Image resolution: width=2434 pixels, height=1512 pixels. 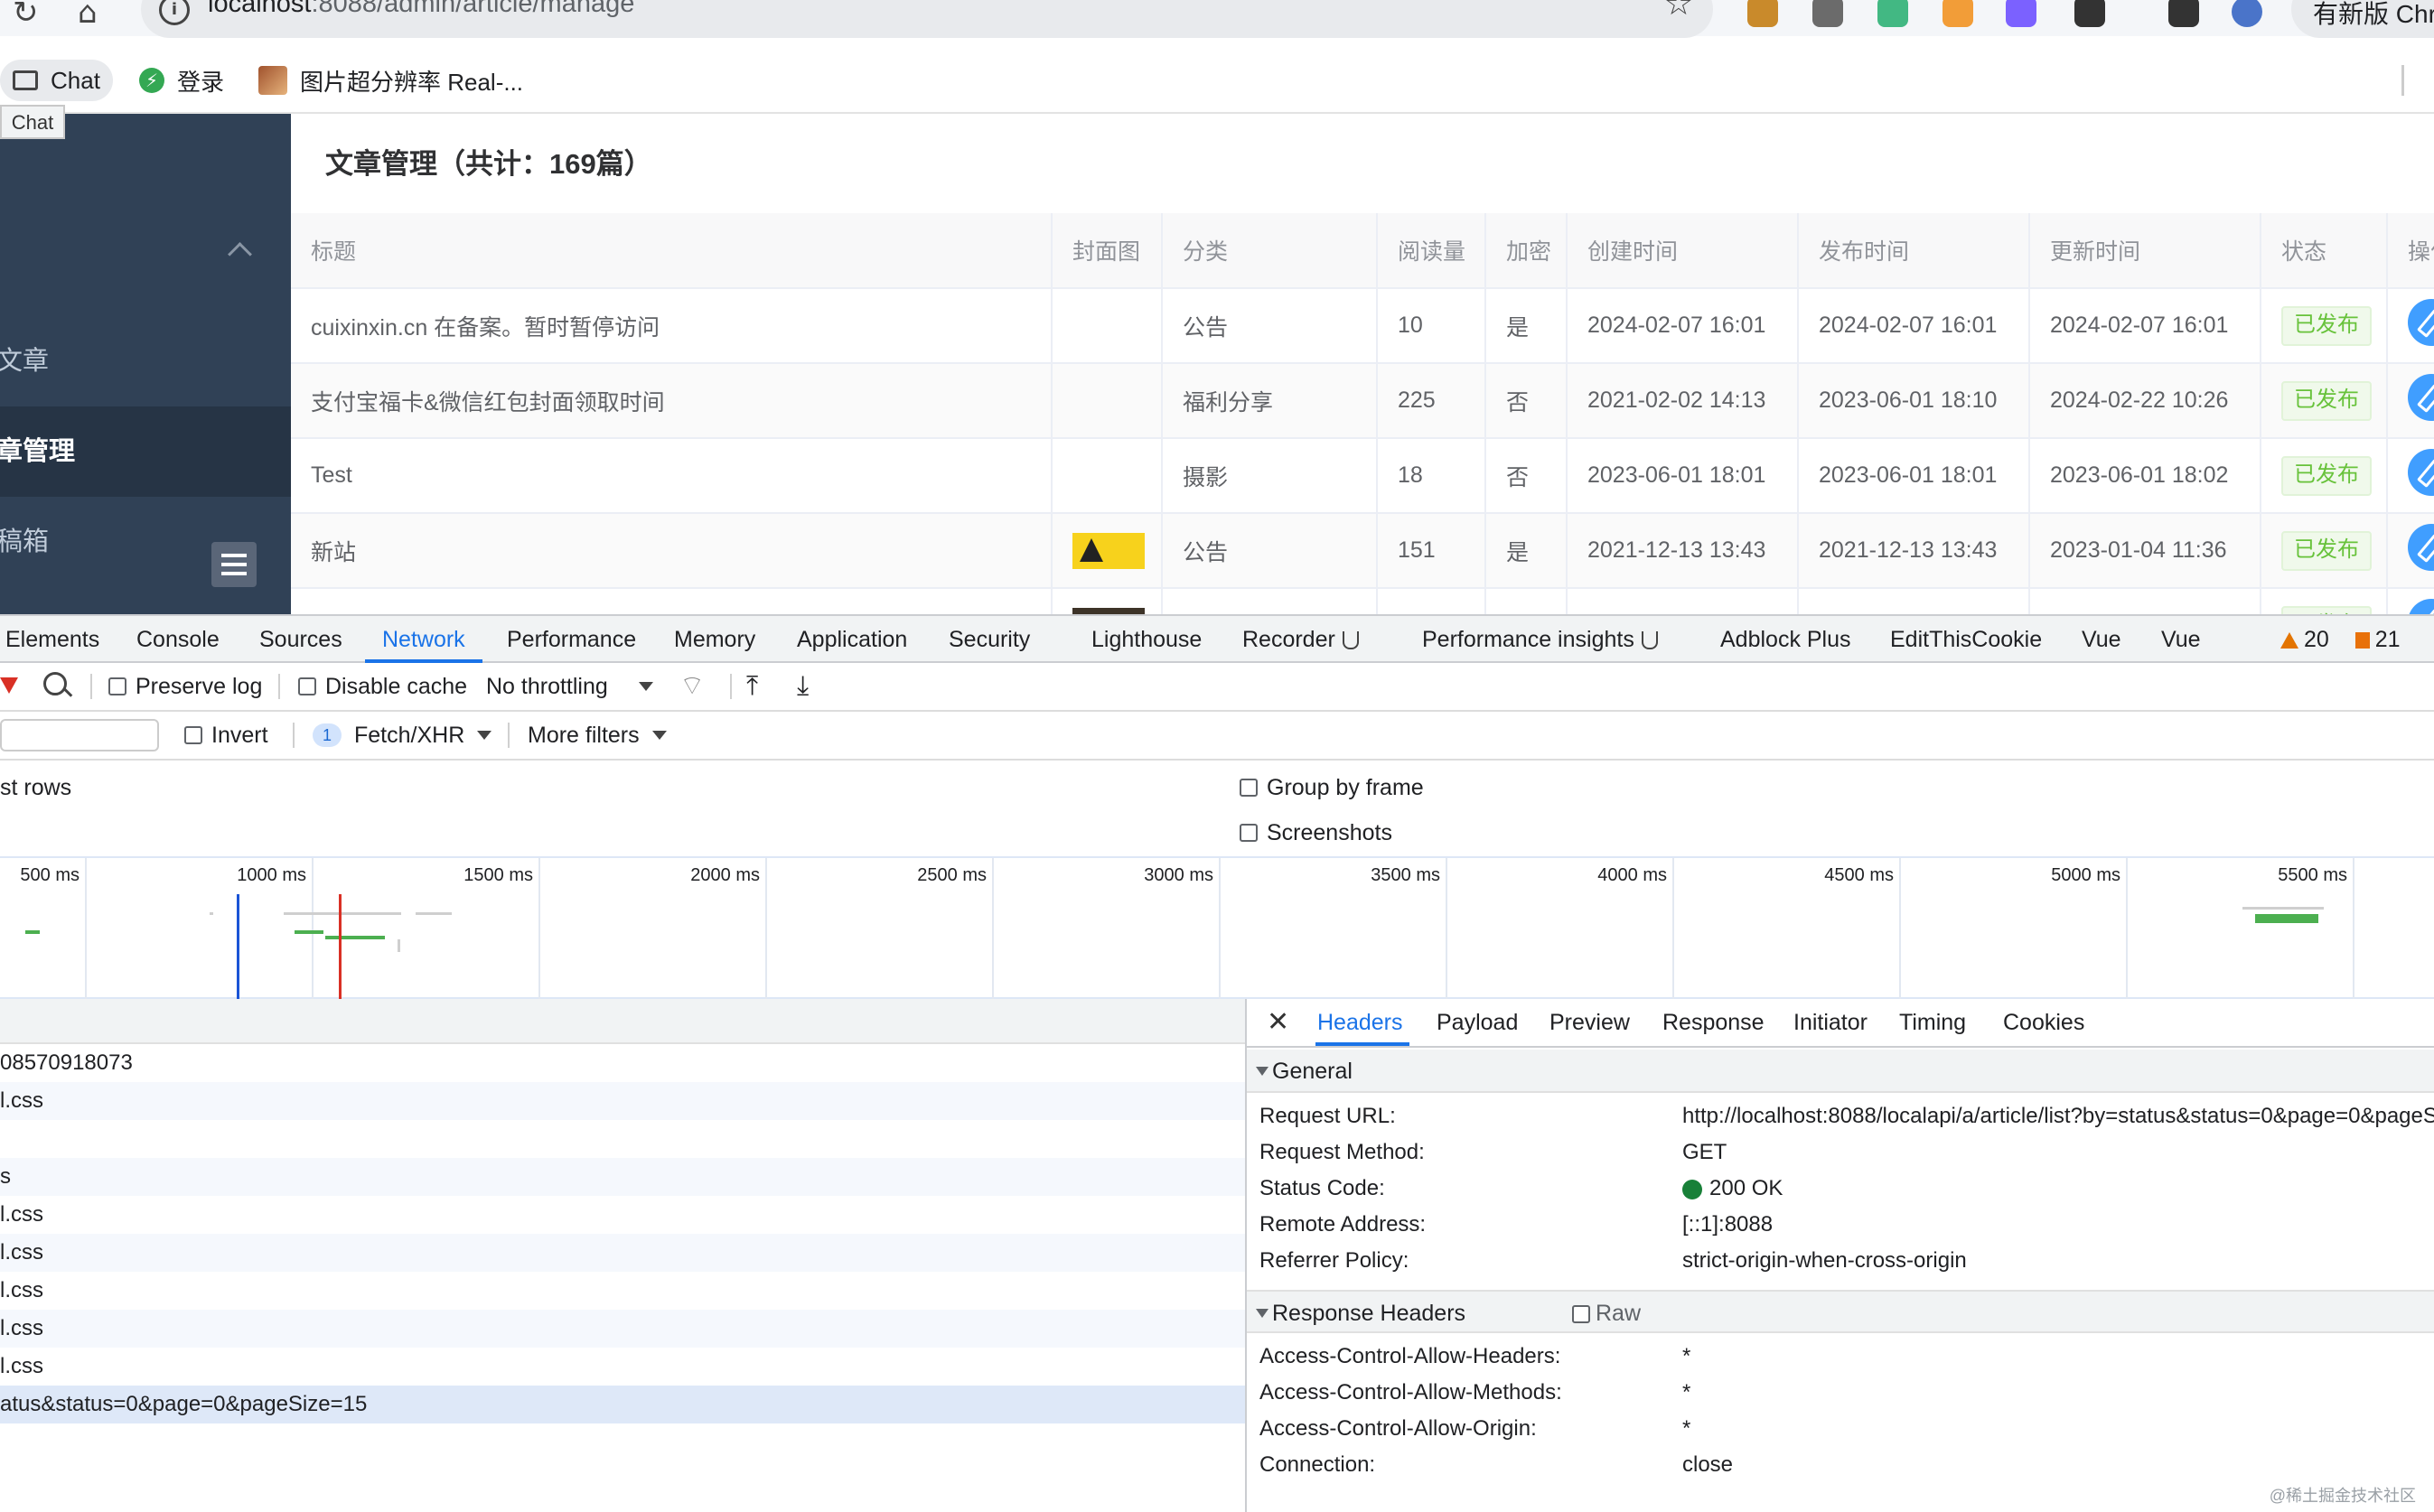 What do you see at coordinates (2181, 639) in the screenshot?
I see `tab-vue-2: Vue` at bounding box center [2181, 639].